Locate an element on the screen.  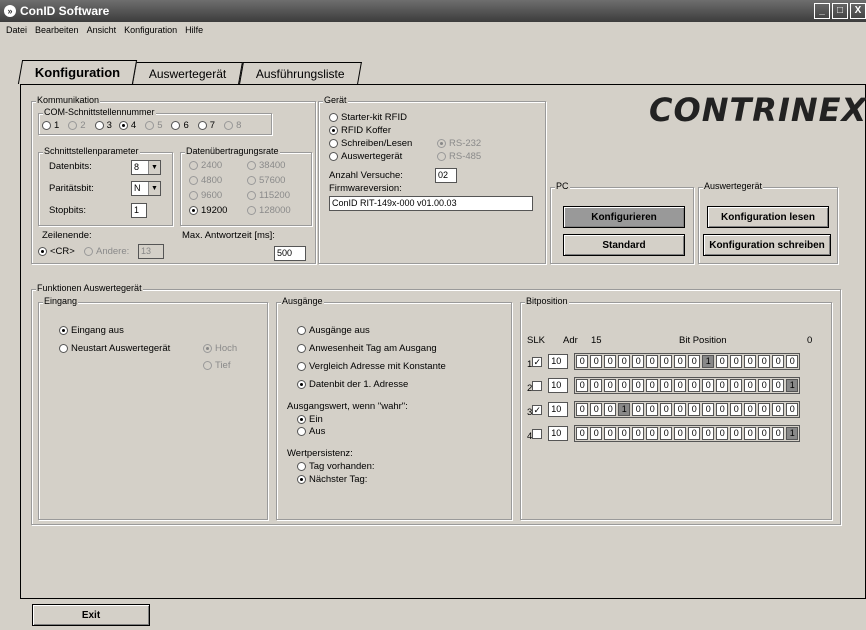
konfiguration-lesen-button: Konfiguration lesen is located at coordinates (768, 217).